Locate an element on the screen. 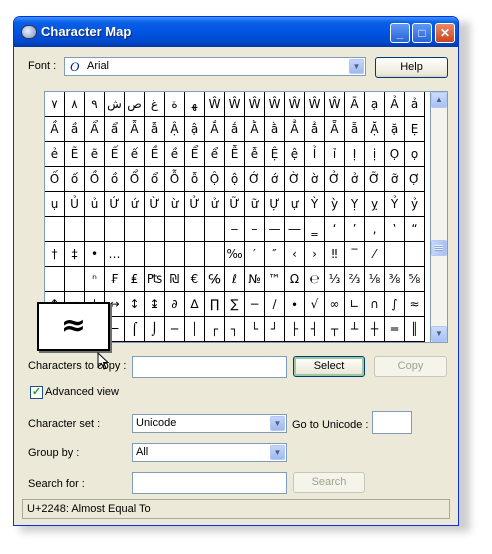  character-cell: Ổ is located at coordinates (135, 179).